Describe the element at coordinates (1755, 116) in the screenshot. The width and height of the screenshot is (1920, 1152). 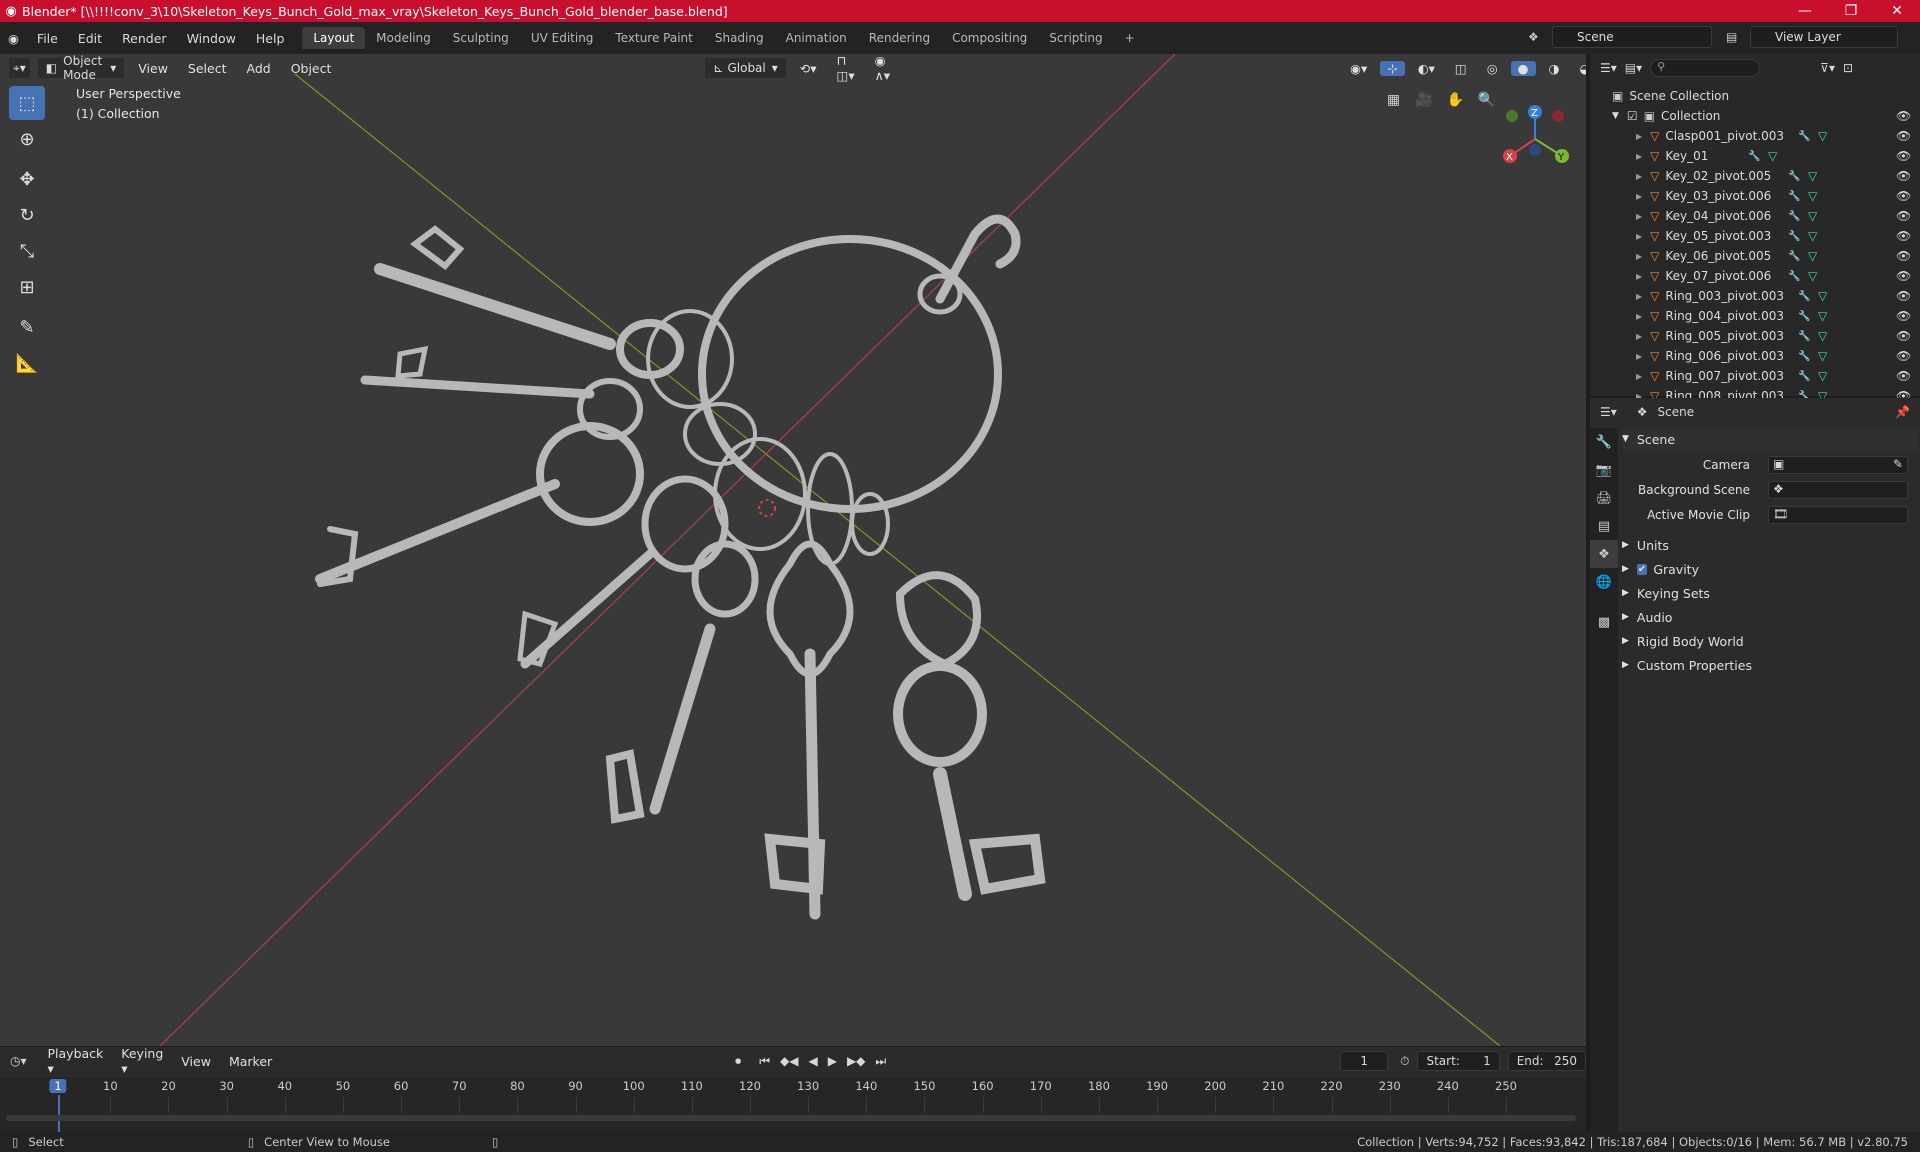
I see `outliner-collection-row: ▼ ☑ ▣ Collection 👁` at that location.